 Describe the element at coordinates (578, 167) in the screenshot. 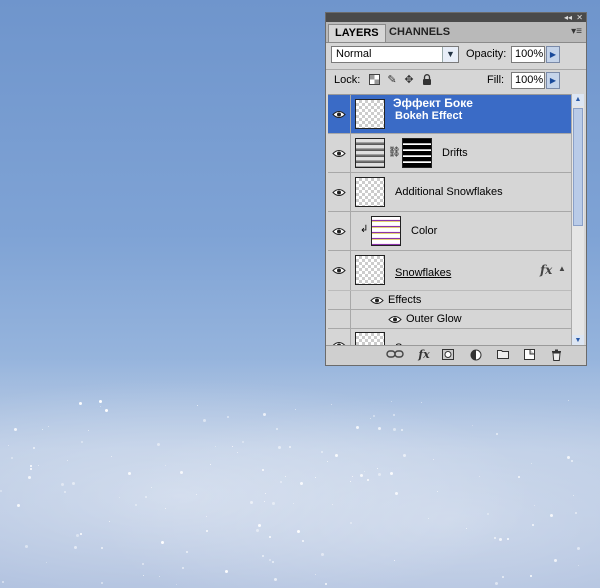

I see `scroll-thumb` at that location.